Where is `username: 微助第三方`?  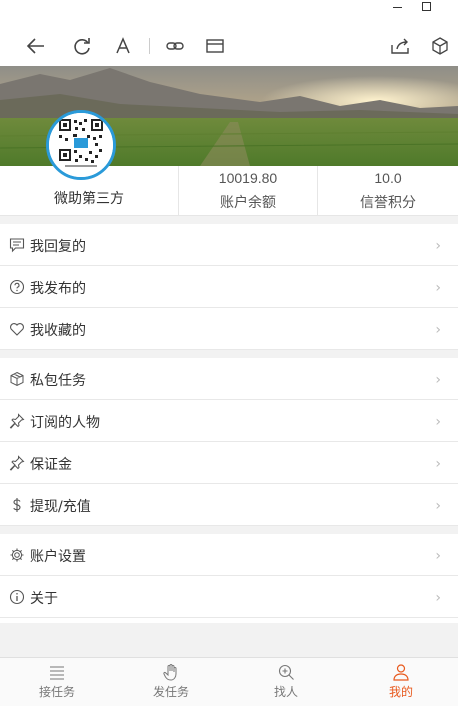 username: 微助第三方 is located at coordinates (89, 199).